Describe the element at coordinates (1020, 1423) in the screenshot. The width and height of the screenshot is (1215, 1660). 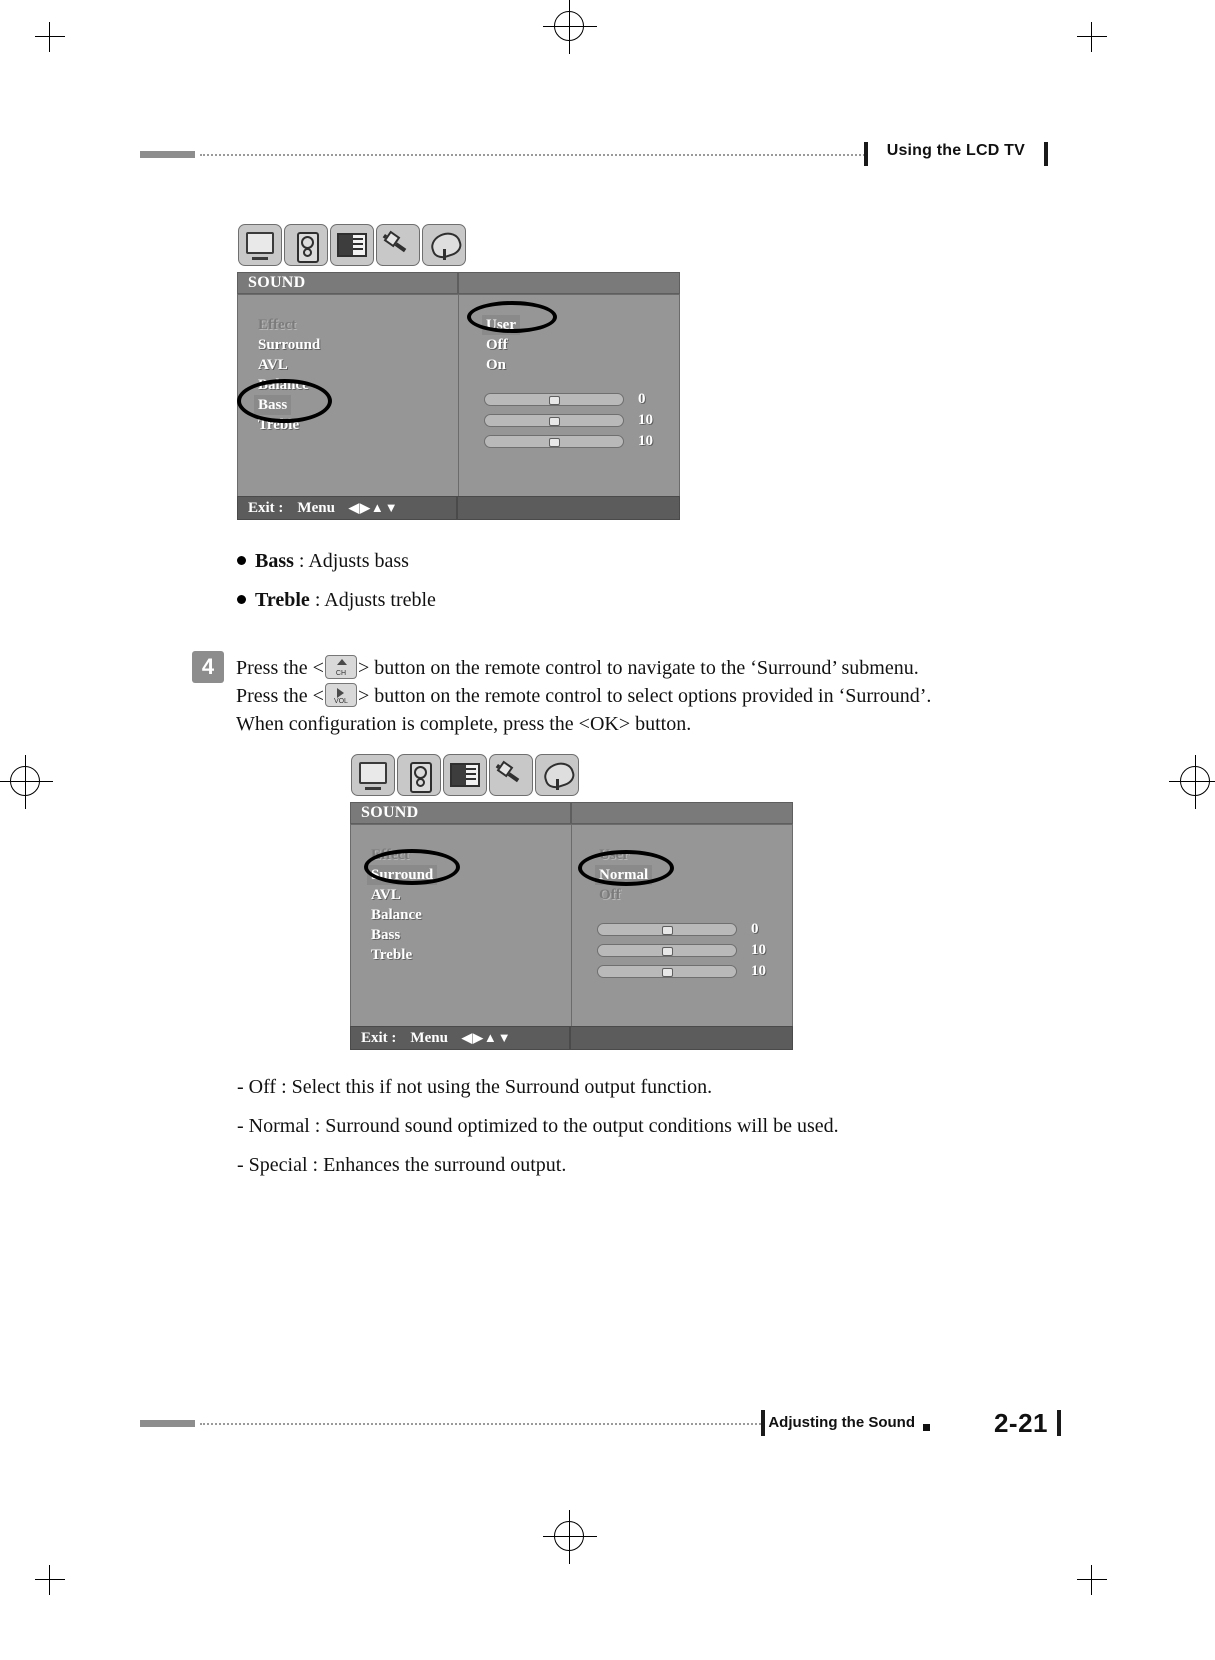
I see `footer-page-number: 2-21` at that location.